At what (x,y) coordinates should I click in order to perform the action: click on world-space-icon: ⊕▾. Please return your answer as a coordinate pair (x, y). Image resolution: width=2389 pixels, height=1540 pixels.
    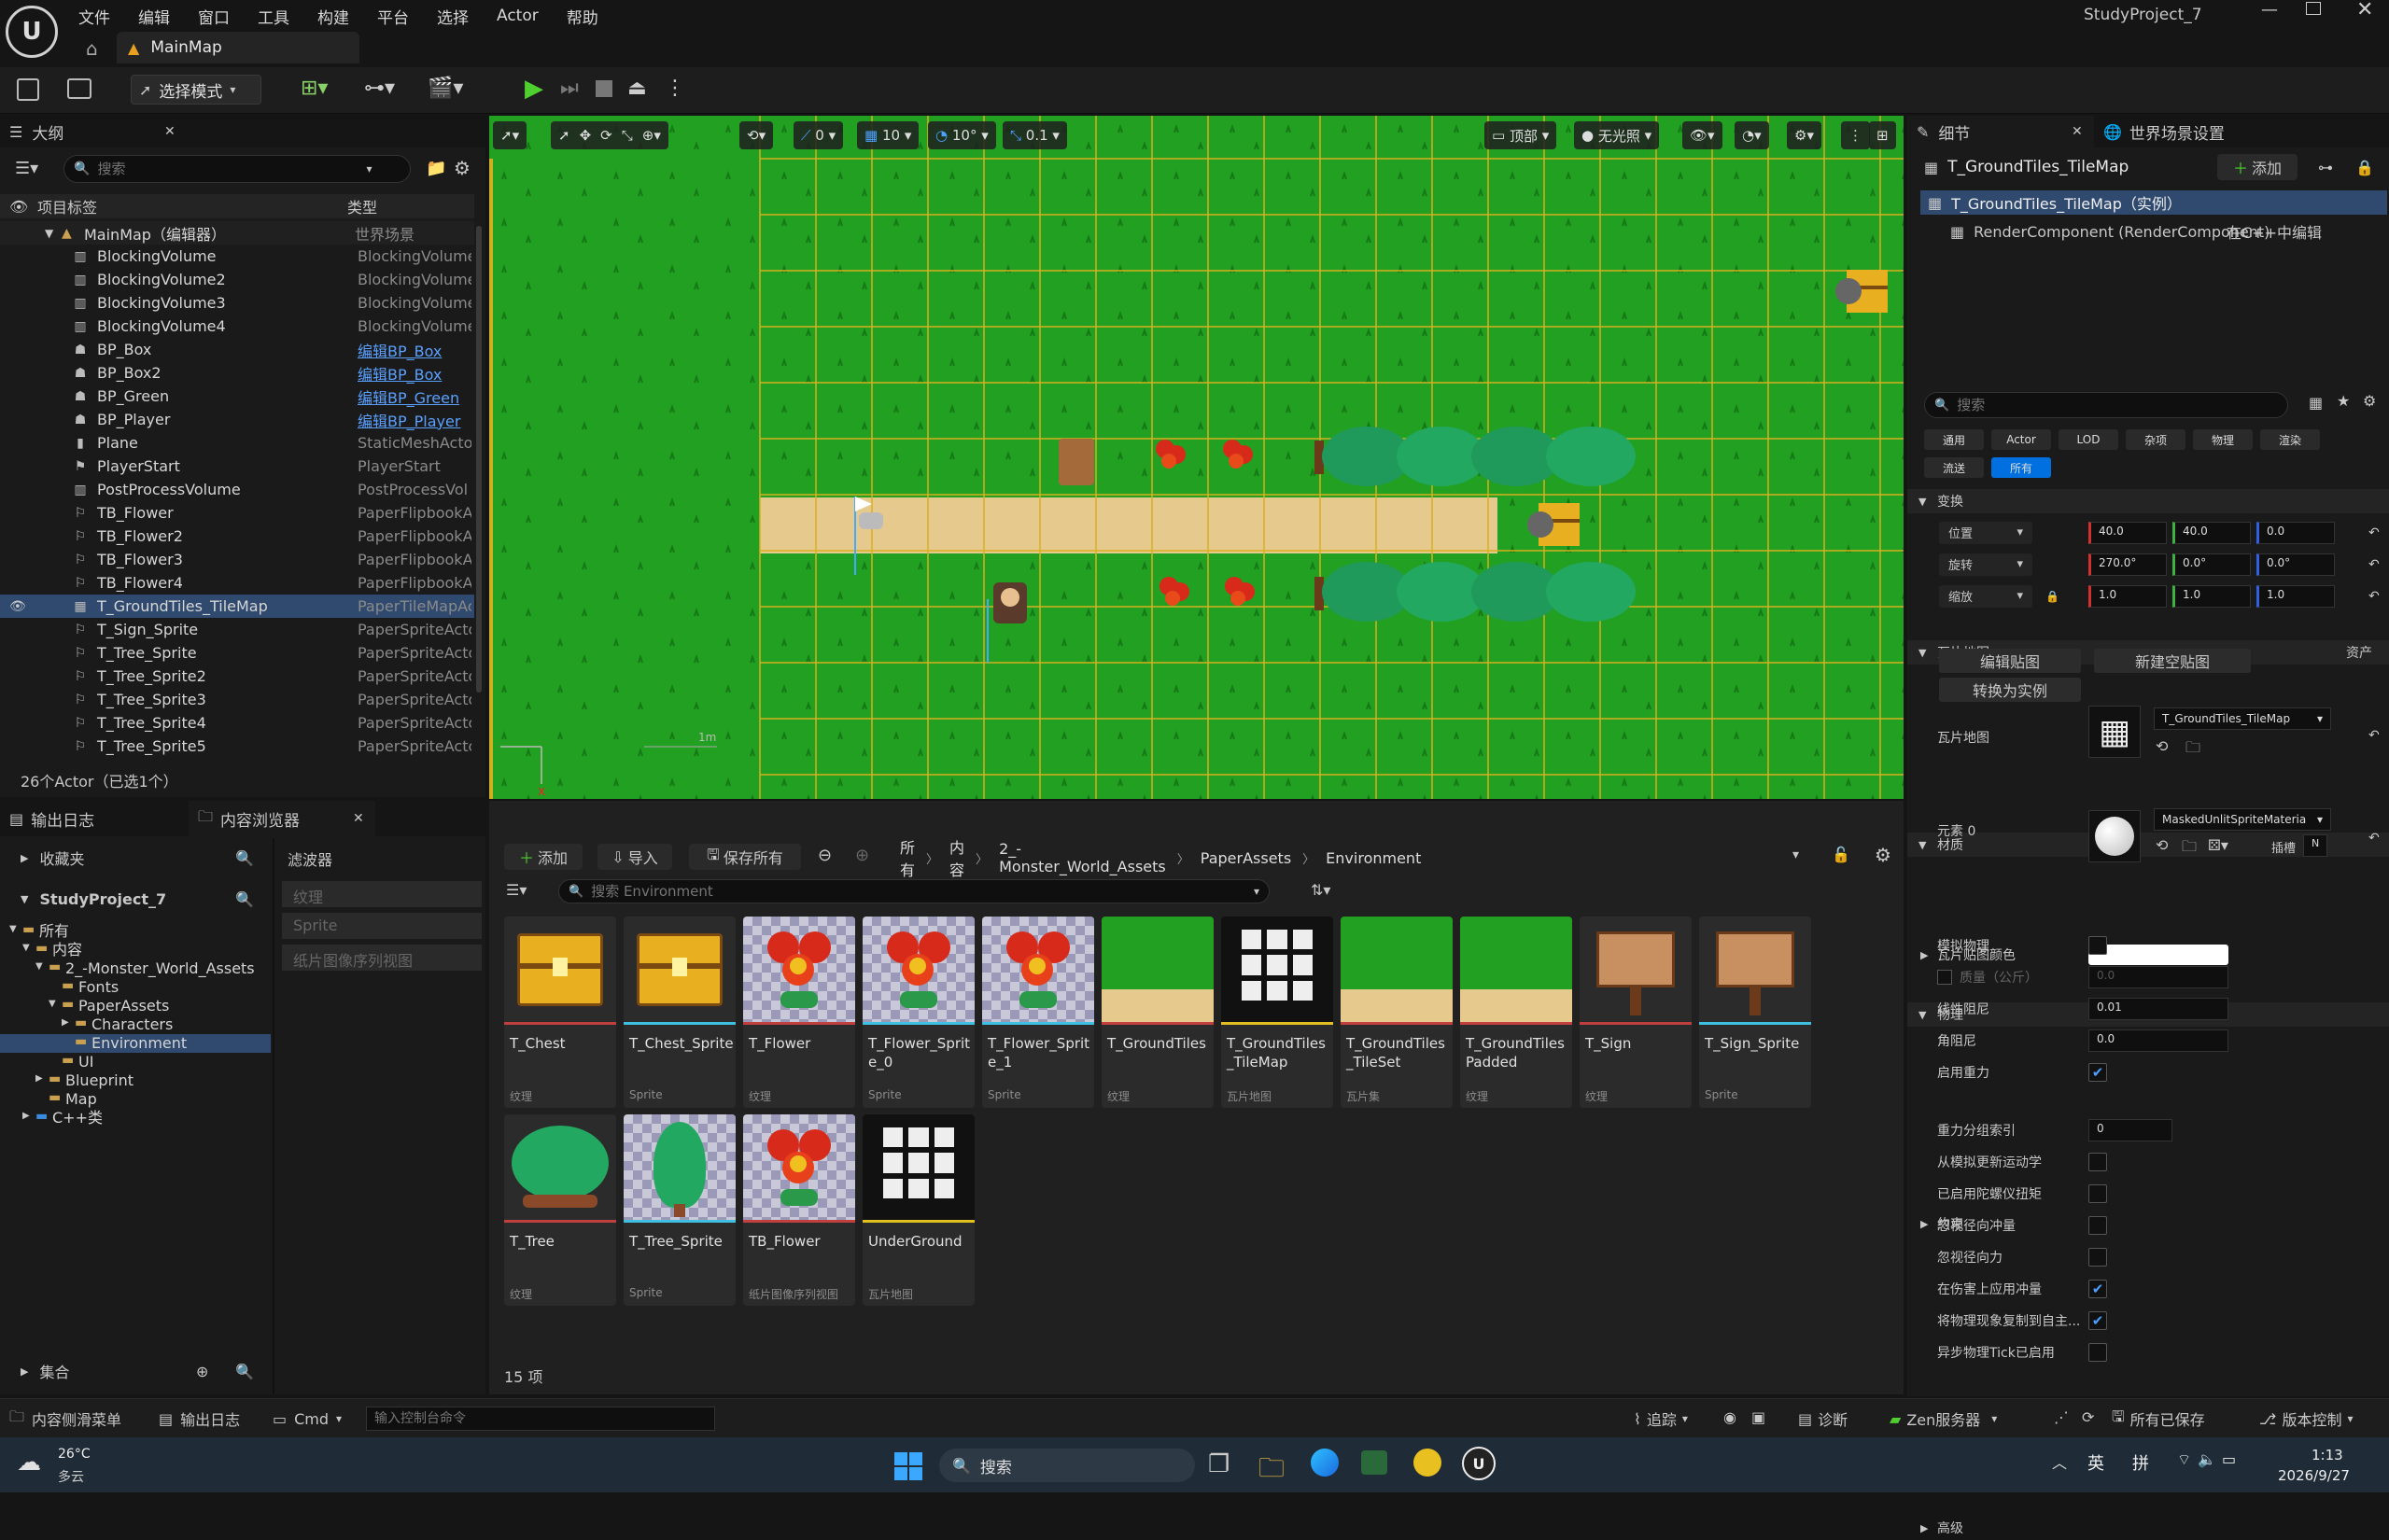
    Looking at the image, I should click on (652, 135).